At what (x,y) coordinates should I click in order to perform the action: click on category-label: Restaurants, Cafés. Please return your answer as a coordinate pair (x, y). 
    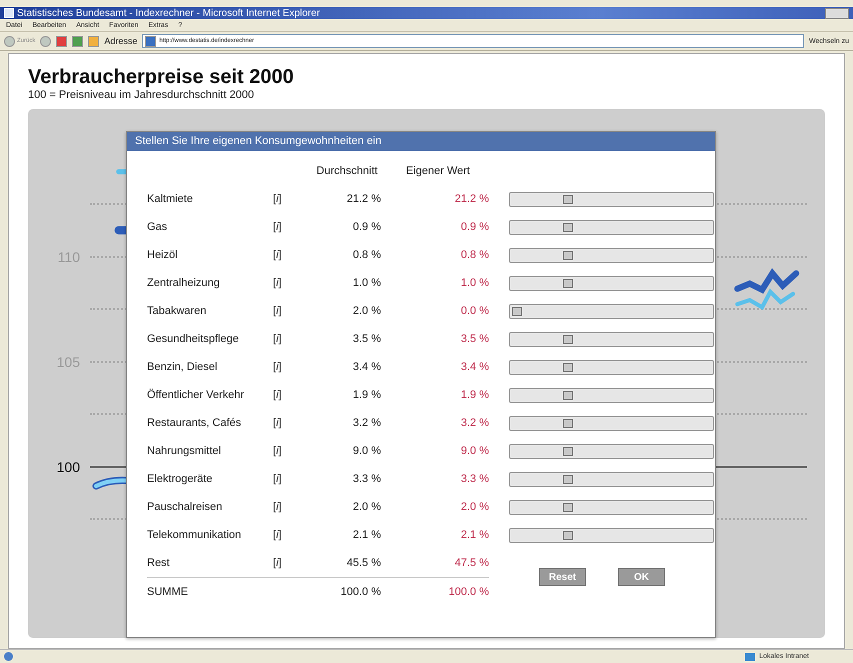
    Looking at the image, I should click on (194, 423).